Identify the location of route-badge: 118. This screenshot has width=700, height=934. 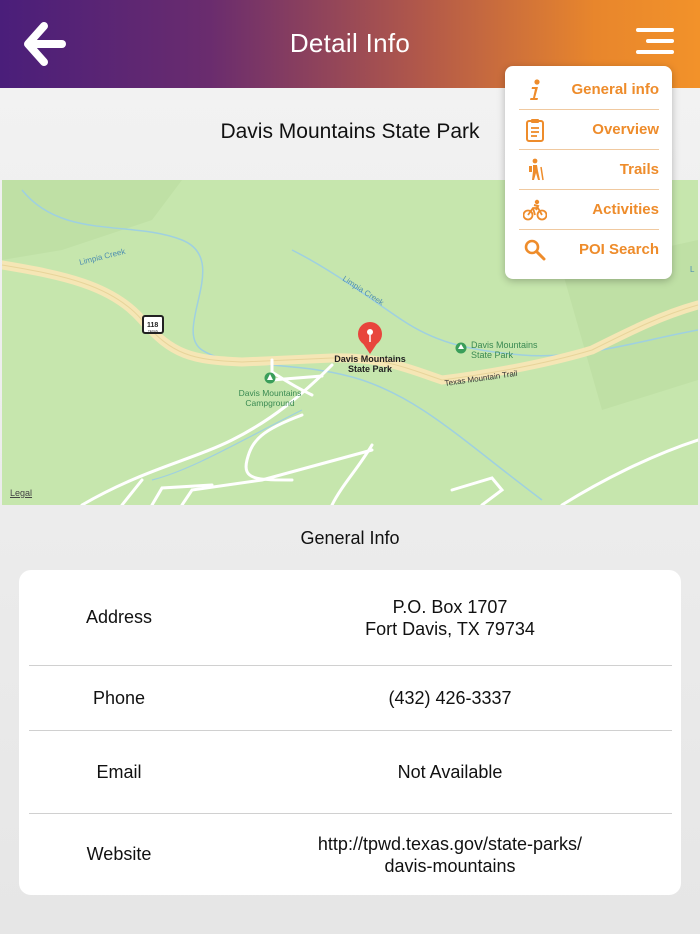
(152, 325).